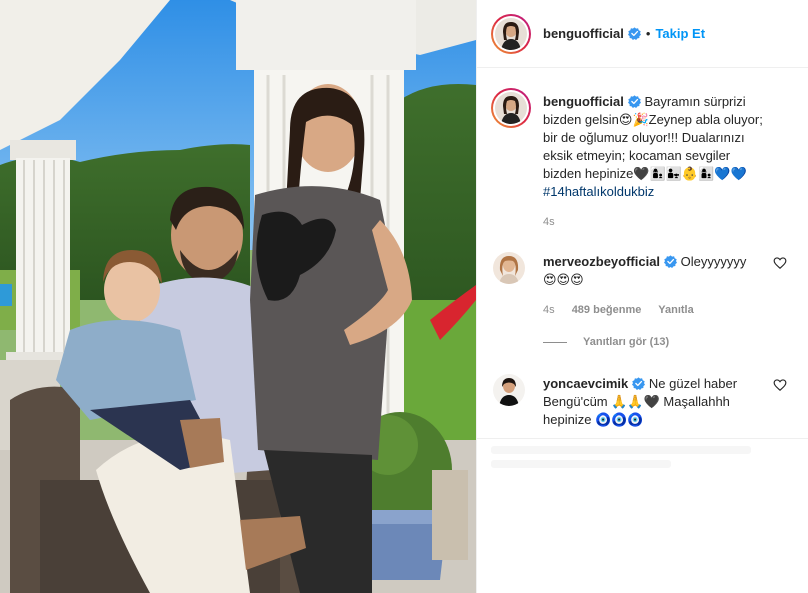 The width and height of the screenshot is (808, 593). I want to click on comment-text: hepinize 🧿🧿🧿, so click(593, 419).